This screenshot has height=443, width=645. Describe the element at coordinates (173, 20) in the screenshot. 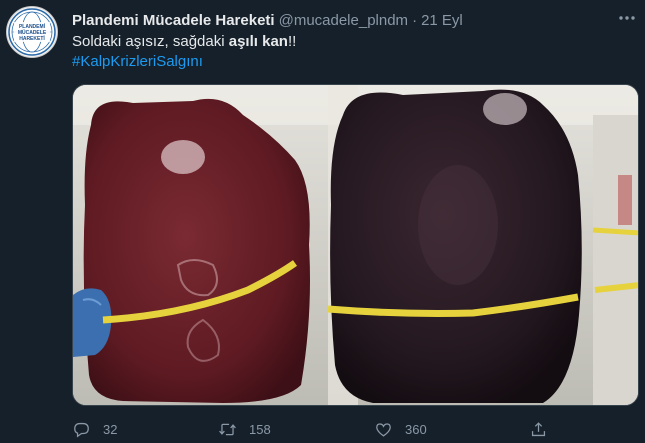

I see `author-name: Plandemi Mücadele Hareketi` at that location.